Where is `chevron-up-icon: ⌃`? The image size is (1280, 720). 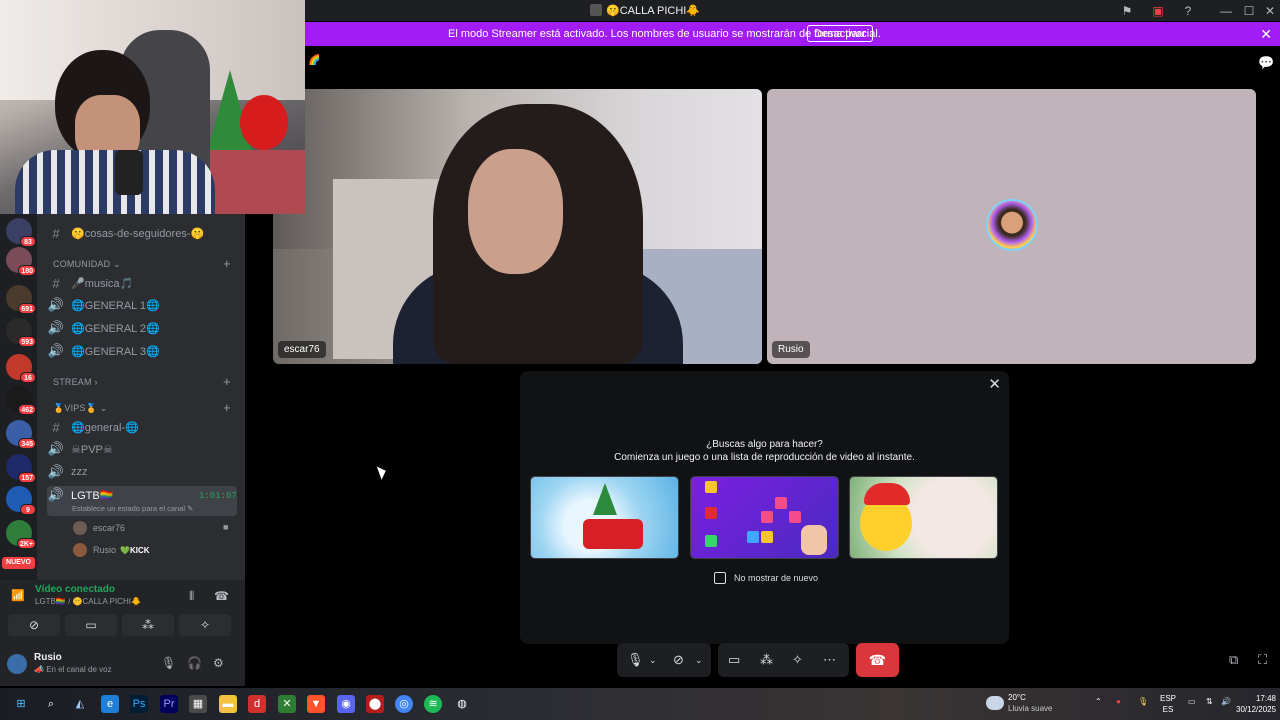
chevron-up-icon: ⌃ is located at coordinates (1098, 701).